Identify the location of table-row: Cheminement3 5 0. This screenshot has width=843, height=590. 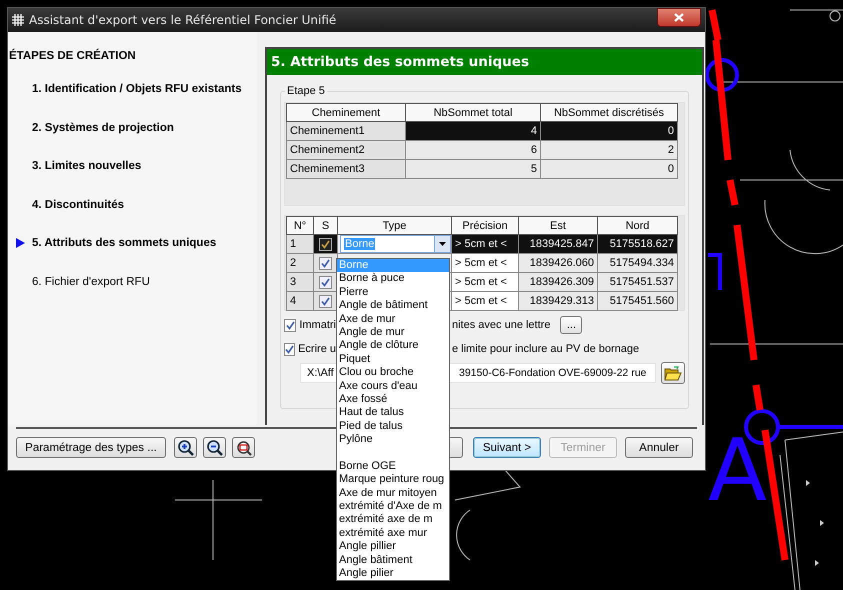
(482, 169).